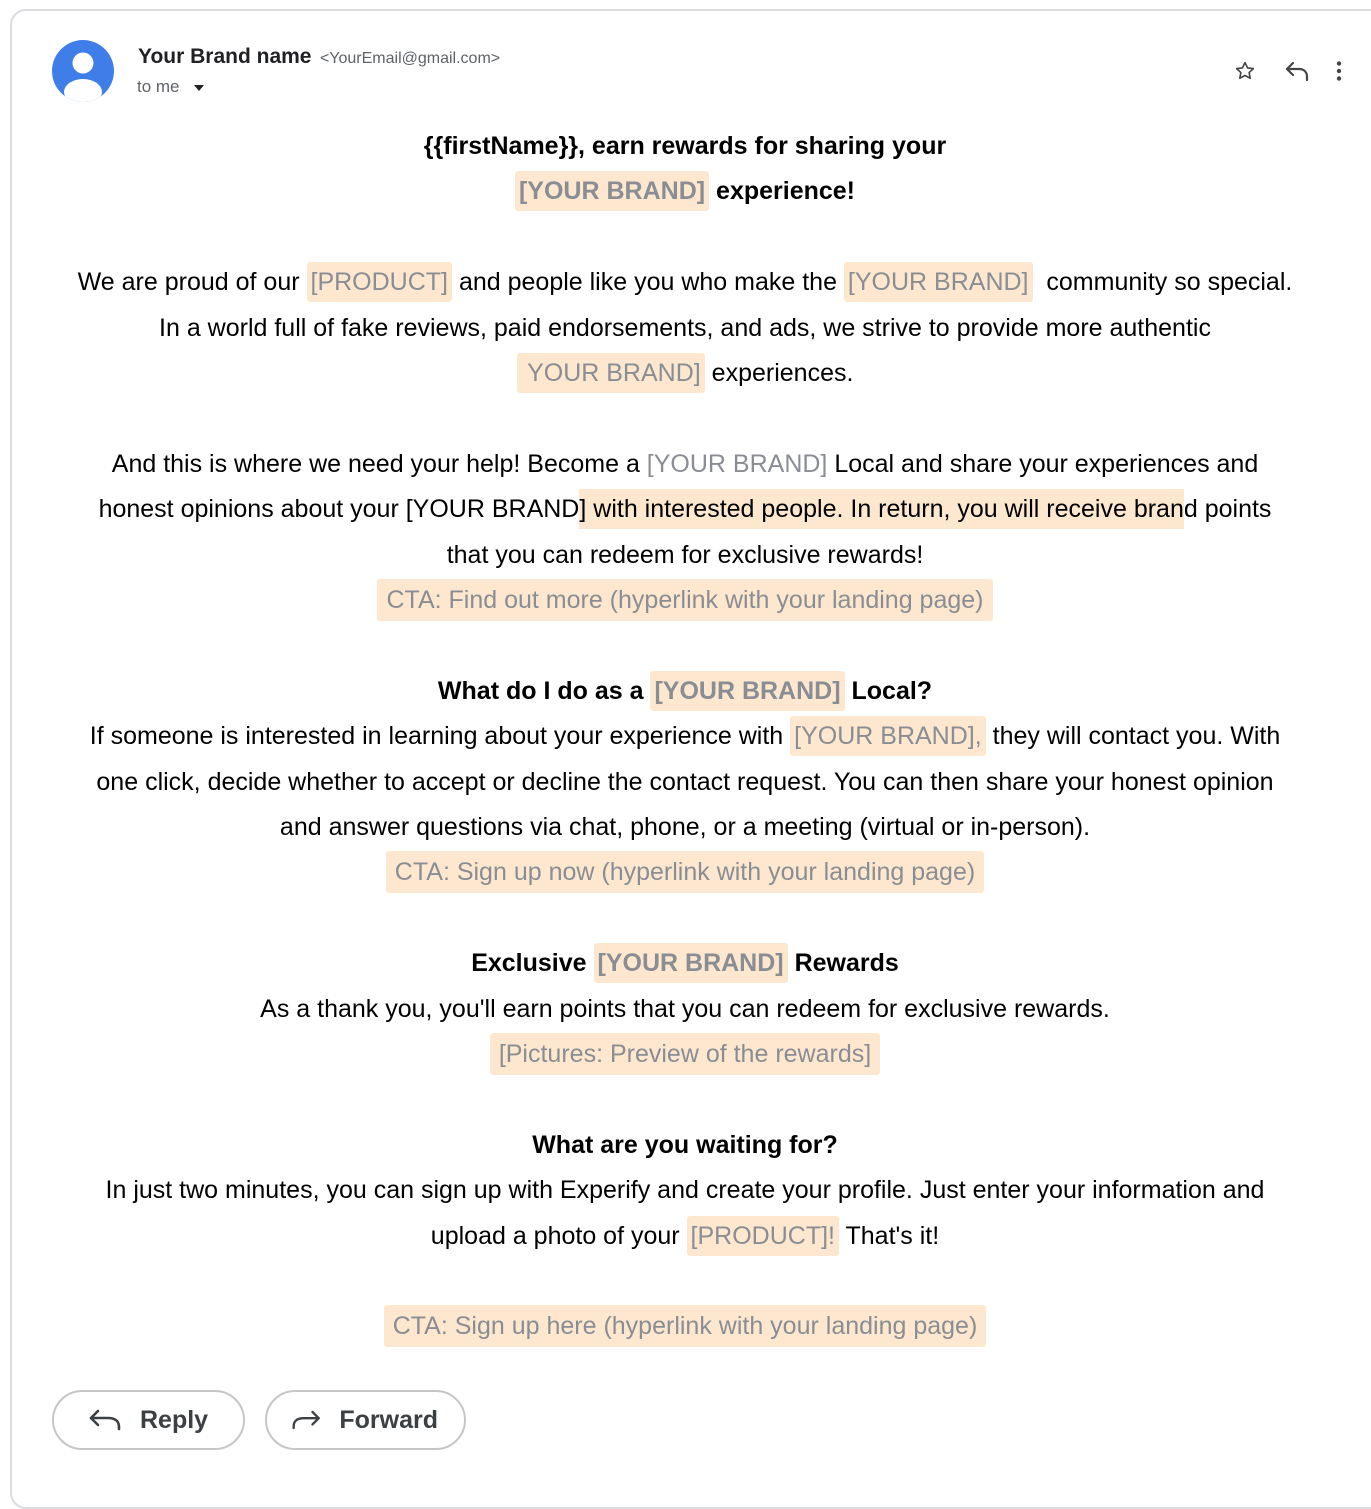  What do you see at coordinates (158, 86) in the screenshot?
I see `recipient-label: to me` at bounding box center [158, 86].